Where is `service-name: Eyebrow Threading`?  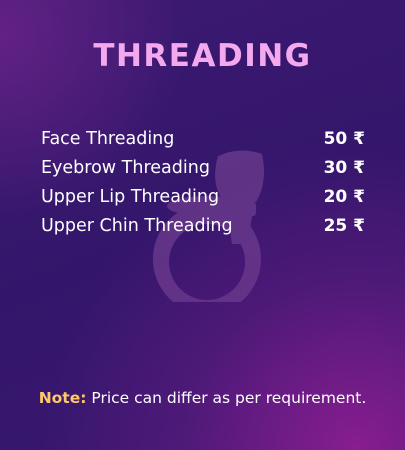
service-name: Eyebrow Threading is located at coordinates (125, 167).